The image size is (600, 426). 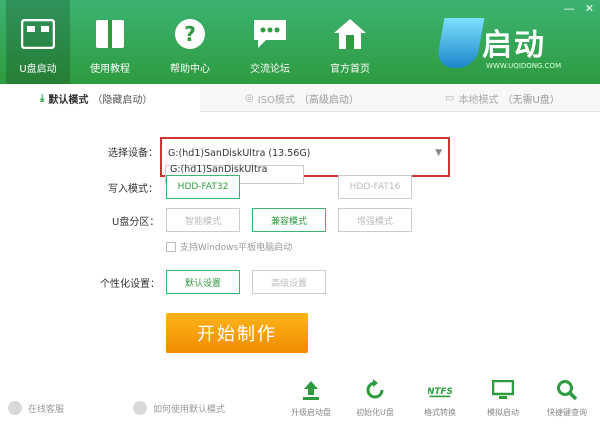 I want to click on nav-help: ? 帮助中心, so click(x=190, y=49).